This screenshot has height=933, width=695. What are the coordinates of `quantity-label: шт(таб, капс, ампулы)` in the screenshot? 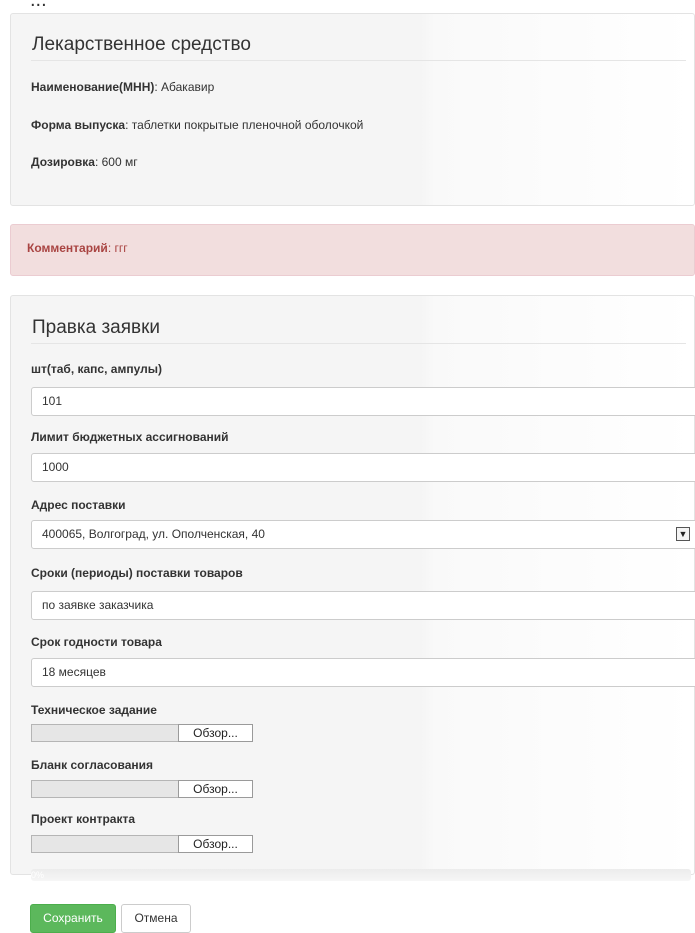 It's located at (96, 369).